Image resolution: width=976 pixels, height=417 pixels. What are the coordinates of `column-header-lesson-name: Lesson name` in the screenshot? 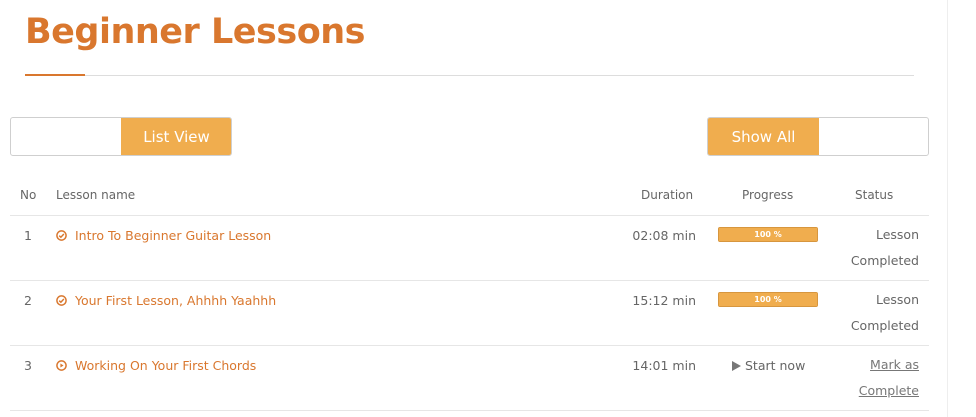 It's located at (96, 195).